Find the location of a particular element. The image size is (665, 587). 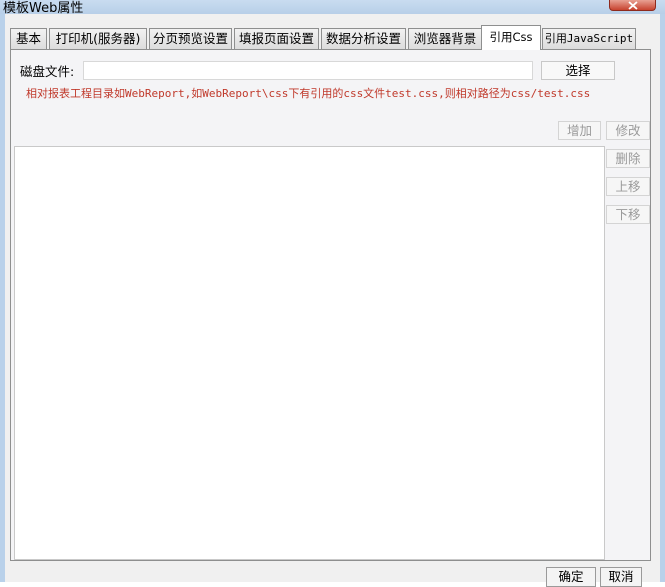

disk-file-label: 磁盘文件: is located at coordinates (47, 71).